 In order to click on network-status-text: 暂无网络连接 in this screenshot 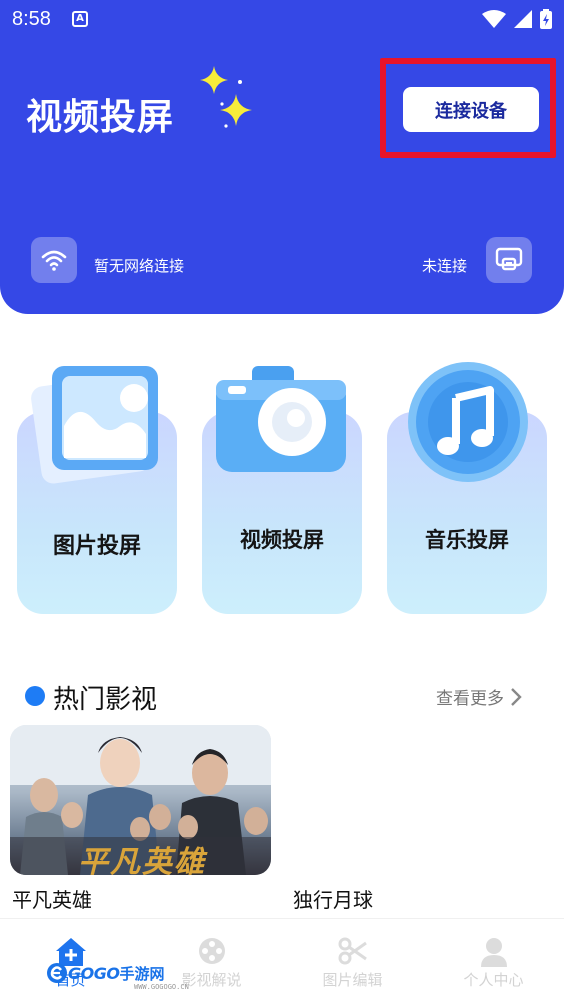, I will do `click(139, 266)`.